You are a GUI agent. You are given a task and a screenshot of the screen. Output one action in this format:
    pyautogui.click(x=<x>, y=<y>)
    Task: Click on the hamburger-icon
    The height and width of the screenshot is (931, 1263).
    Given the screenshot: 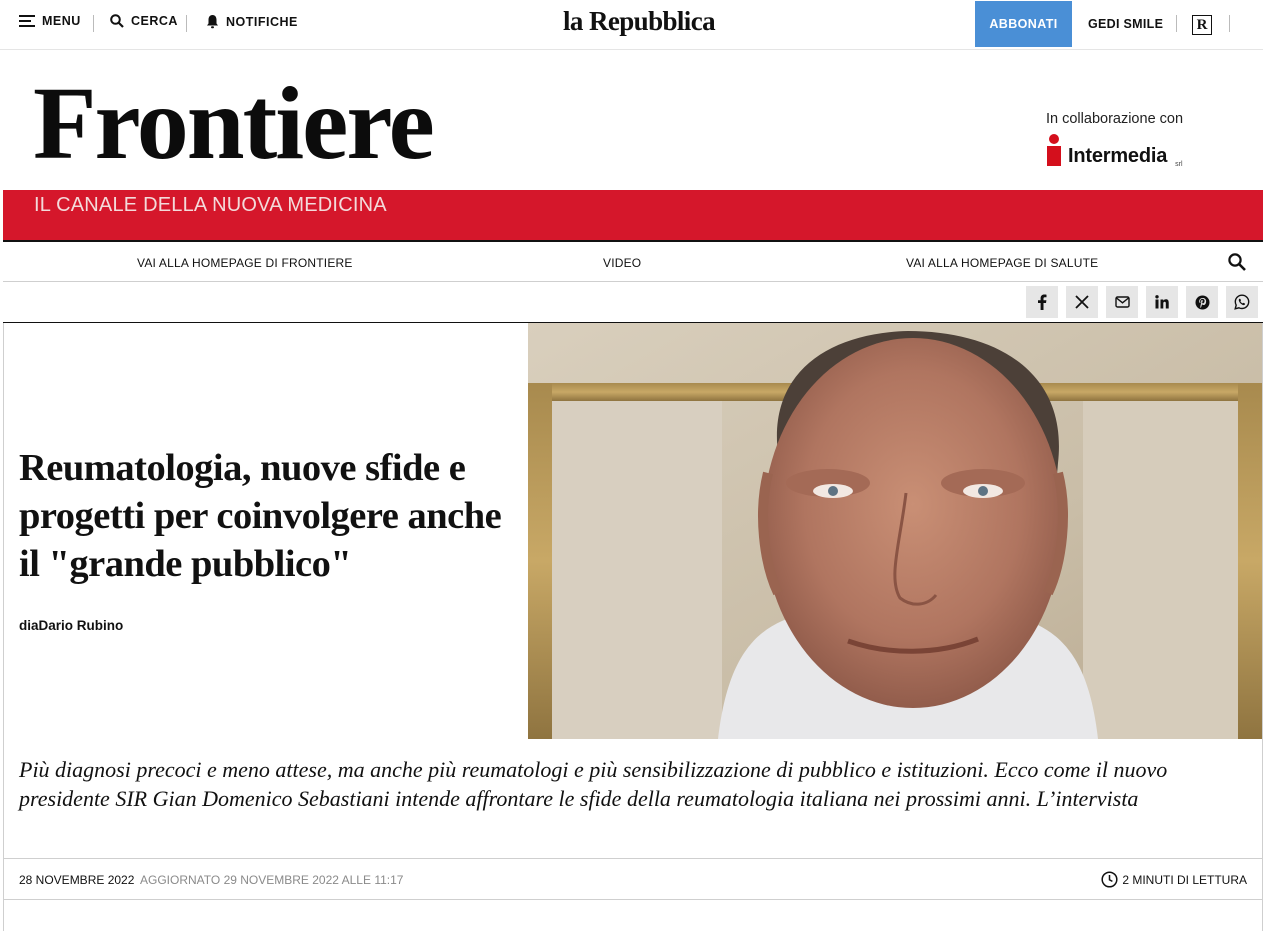 What is the action you would take?
    pyautogui.click(x=27, y=21)
    